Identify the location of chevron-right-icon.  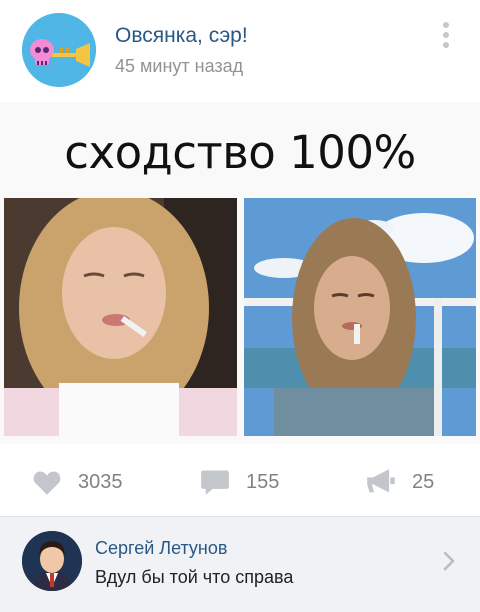
(449, 561).